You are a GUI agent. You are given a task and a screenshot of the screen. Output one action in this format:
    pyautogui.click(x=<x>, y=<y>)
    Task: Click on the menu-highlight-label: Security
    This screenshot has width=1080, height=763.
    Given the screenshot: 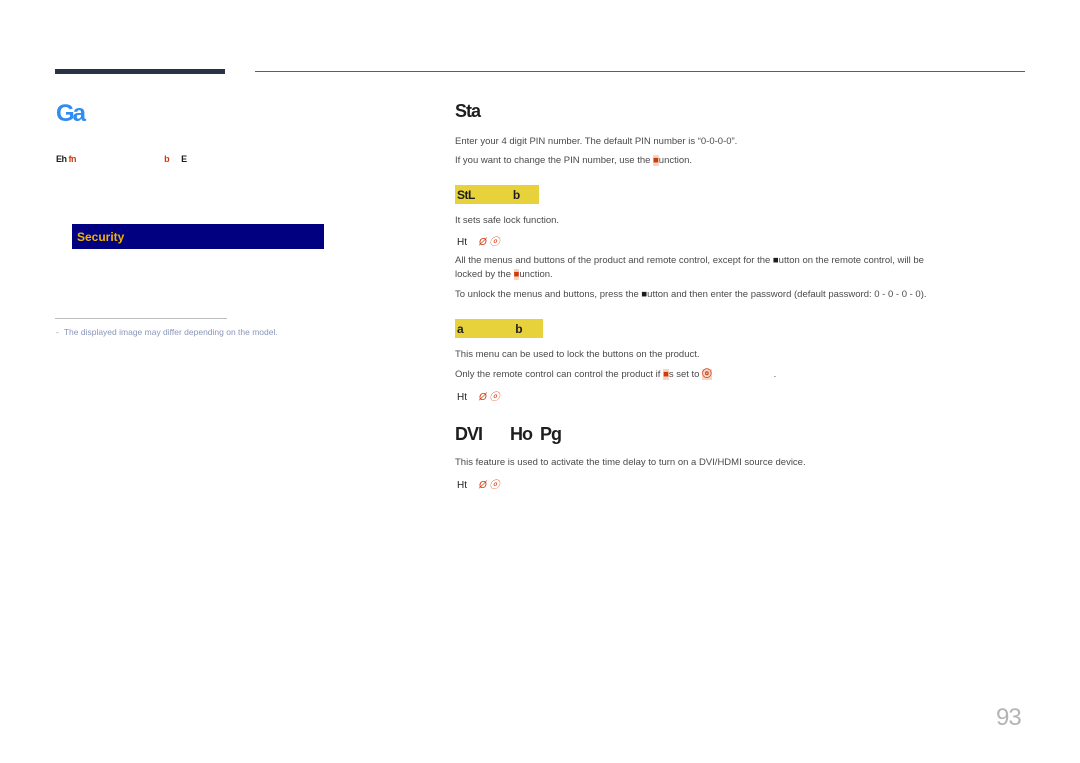 What is the action you would take?
    pyautogui.click(x=101, y=236)
    